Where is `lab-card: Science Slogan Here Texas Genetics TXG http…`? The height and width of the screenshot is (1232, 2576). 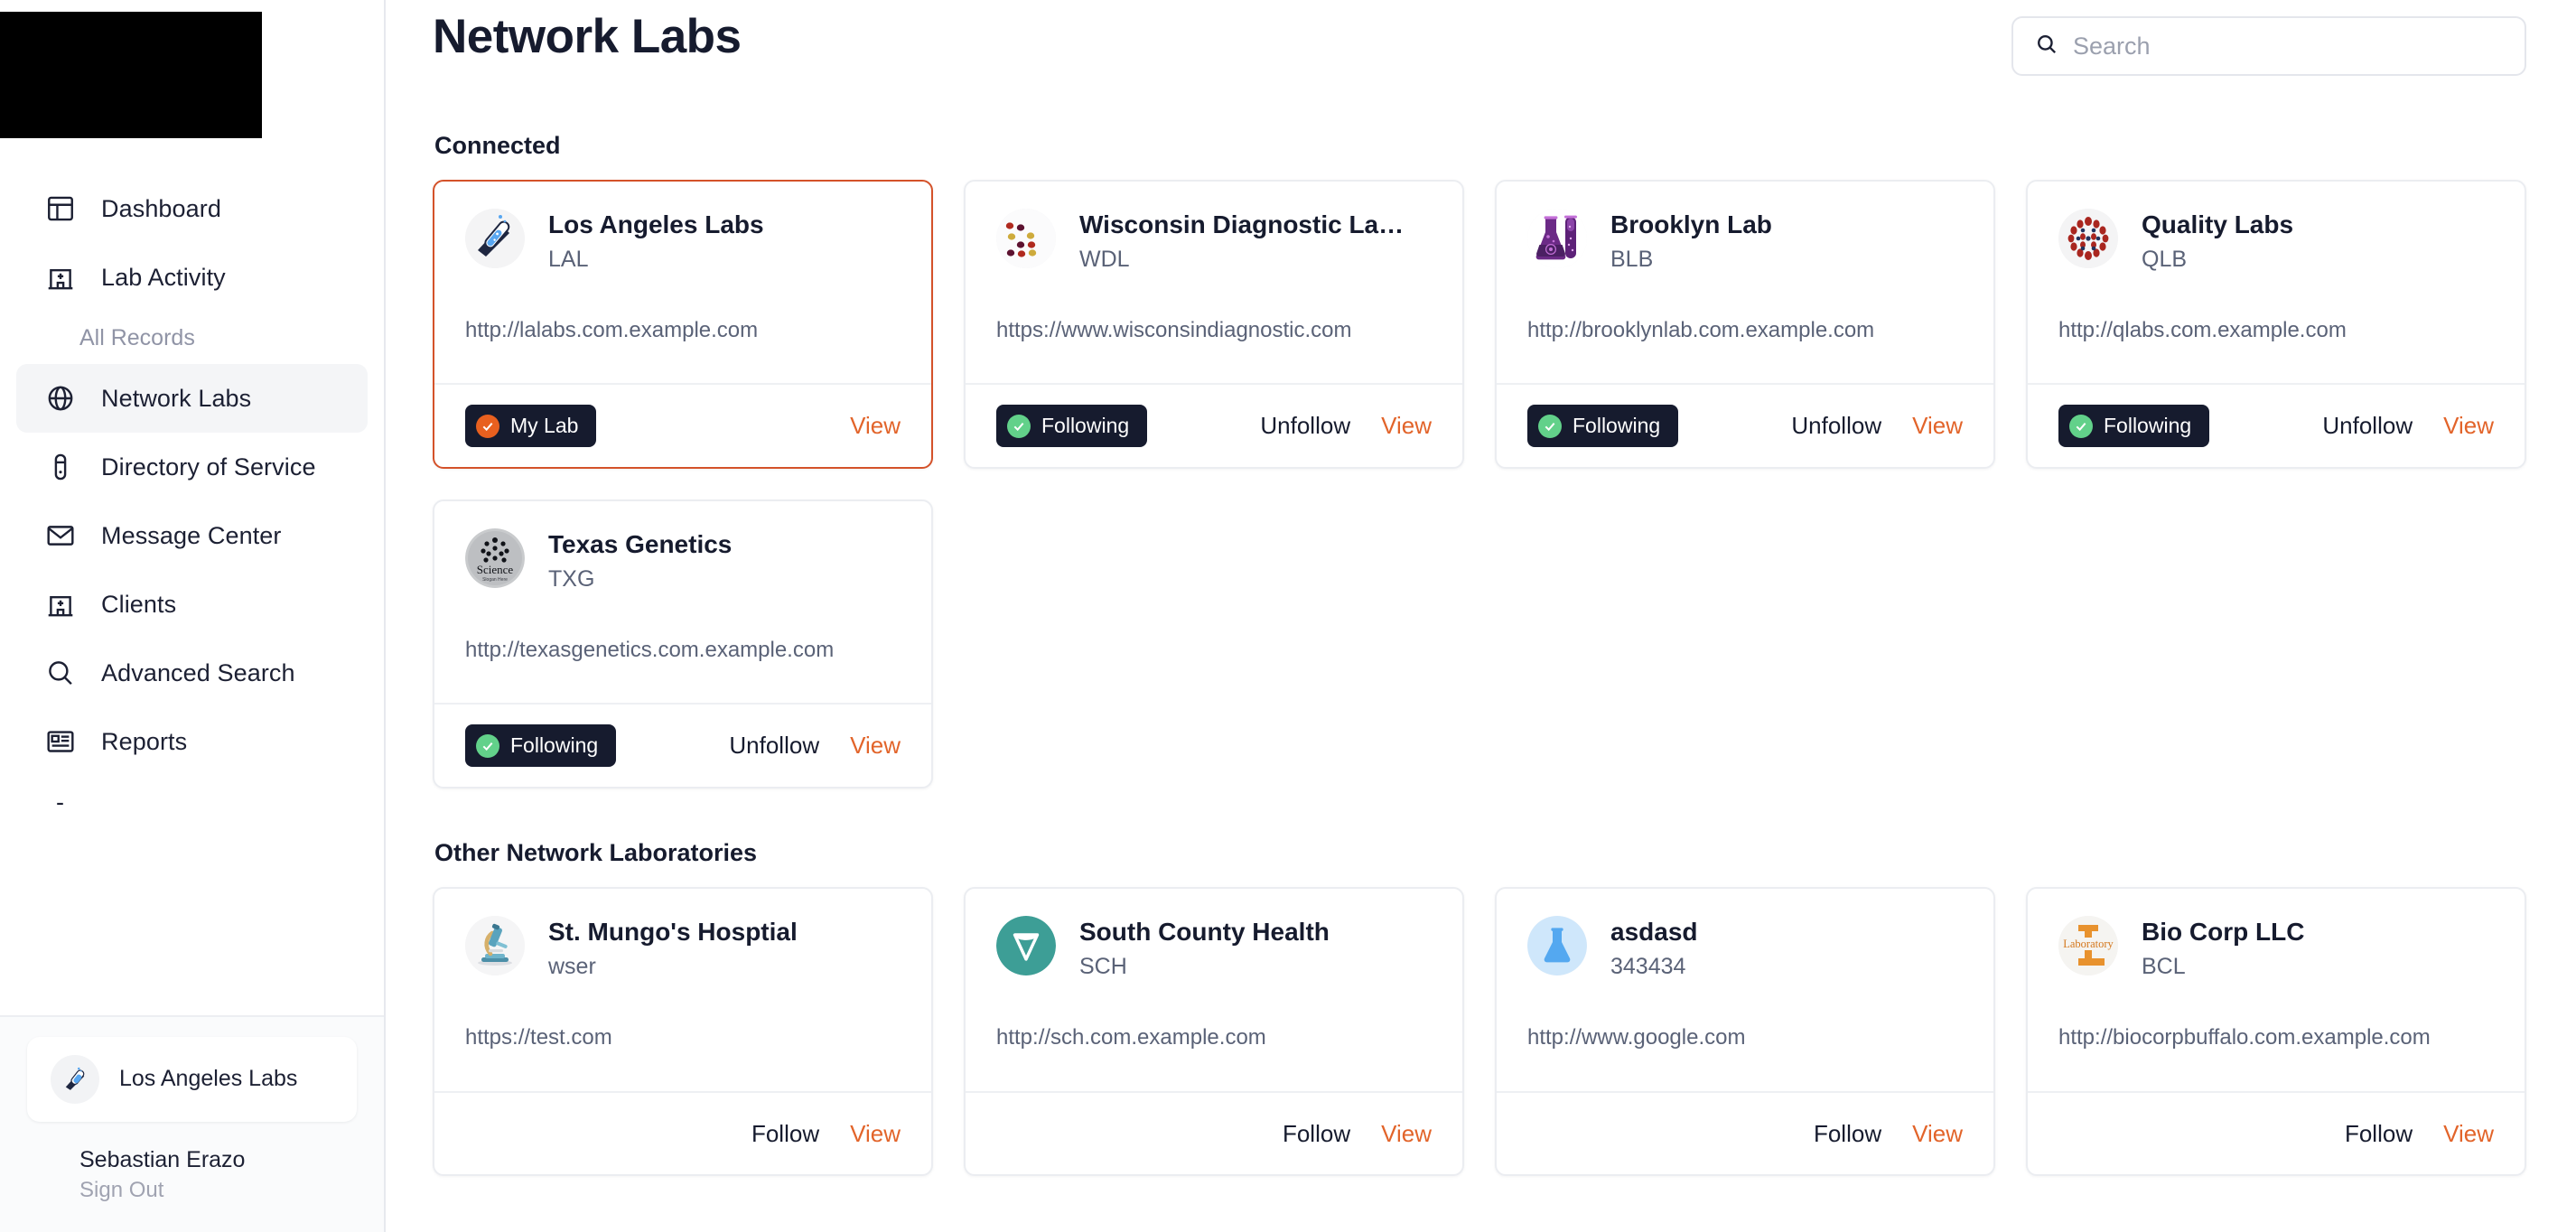
lab-card: Science Slogan Here Texas Genetics TXG http… is located at coordinates (683, 644).